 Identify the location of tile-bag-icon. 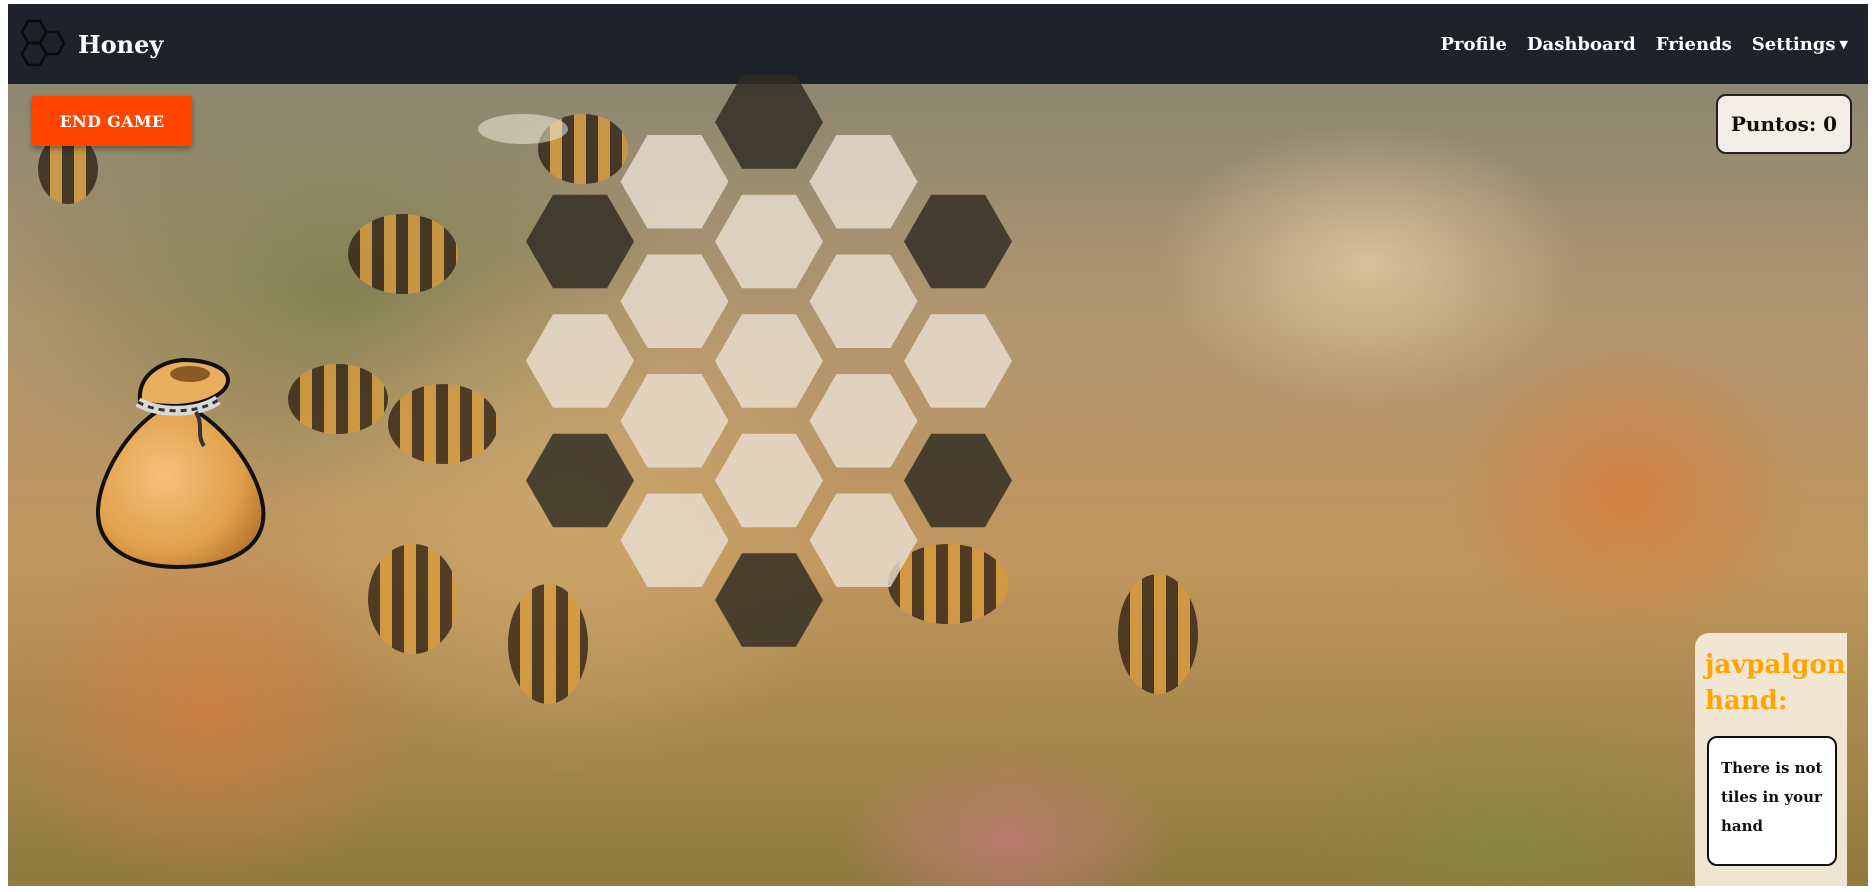
(178, 457).